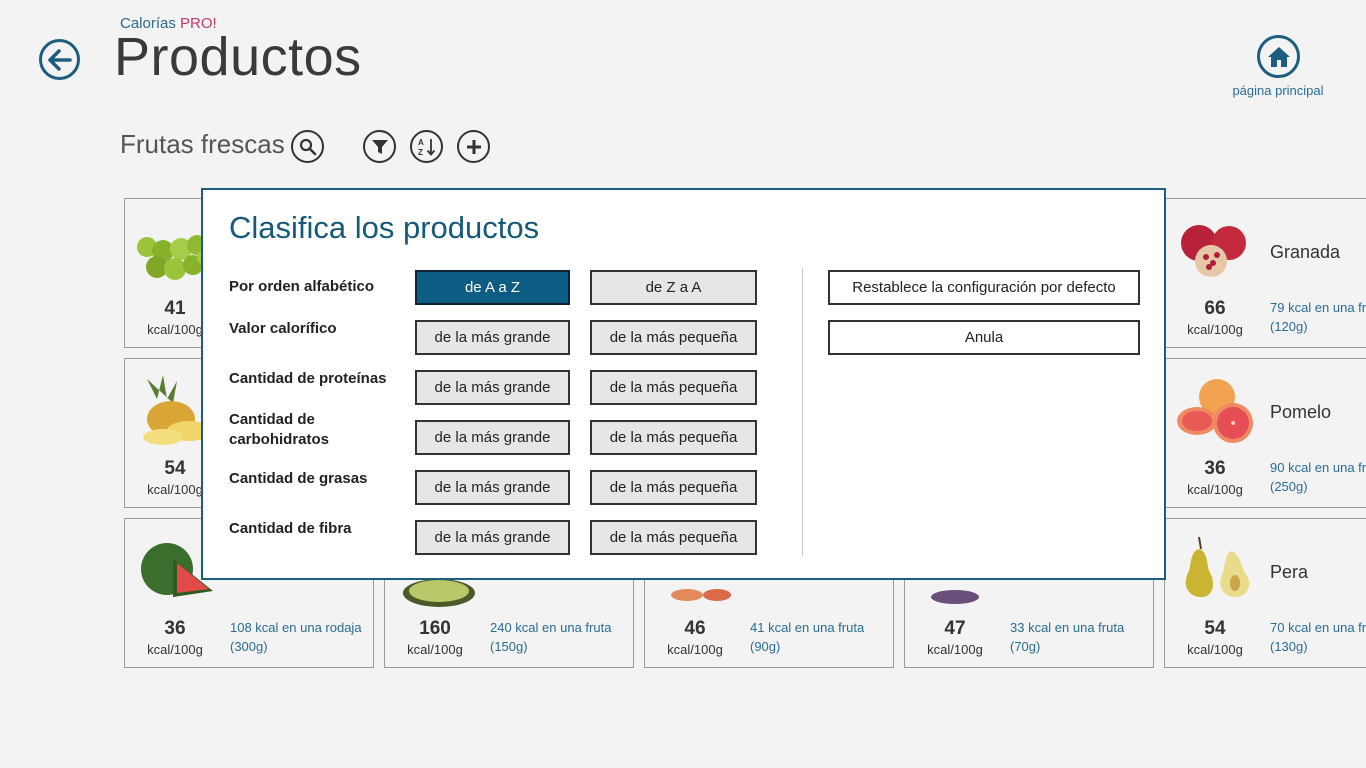 This screenshot has width=1366, height=768. Describe the element at coordinates (807, 627) in the screenshot. I see `portion-kcal: 41 kcal en una fruta` at that location.